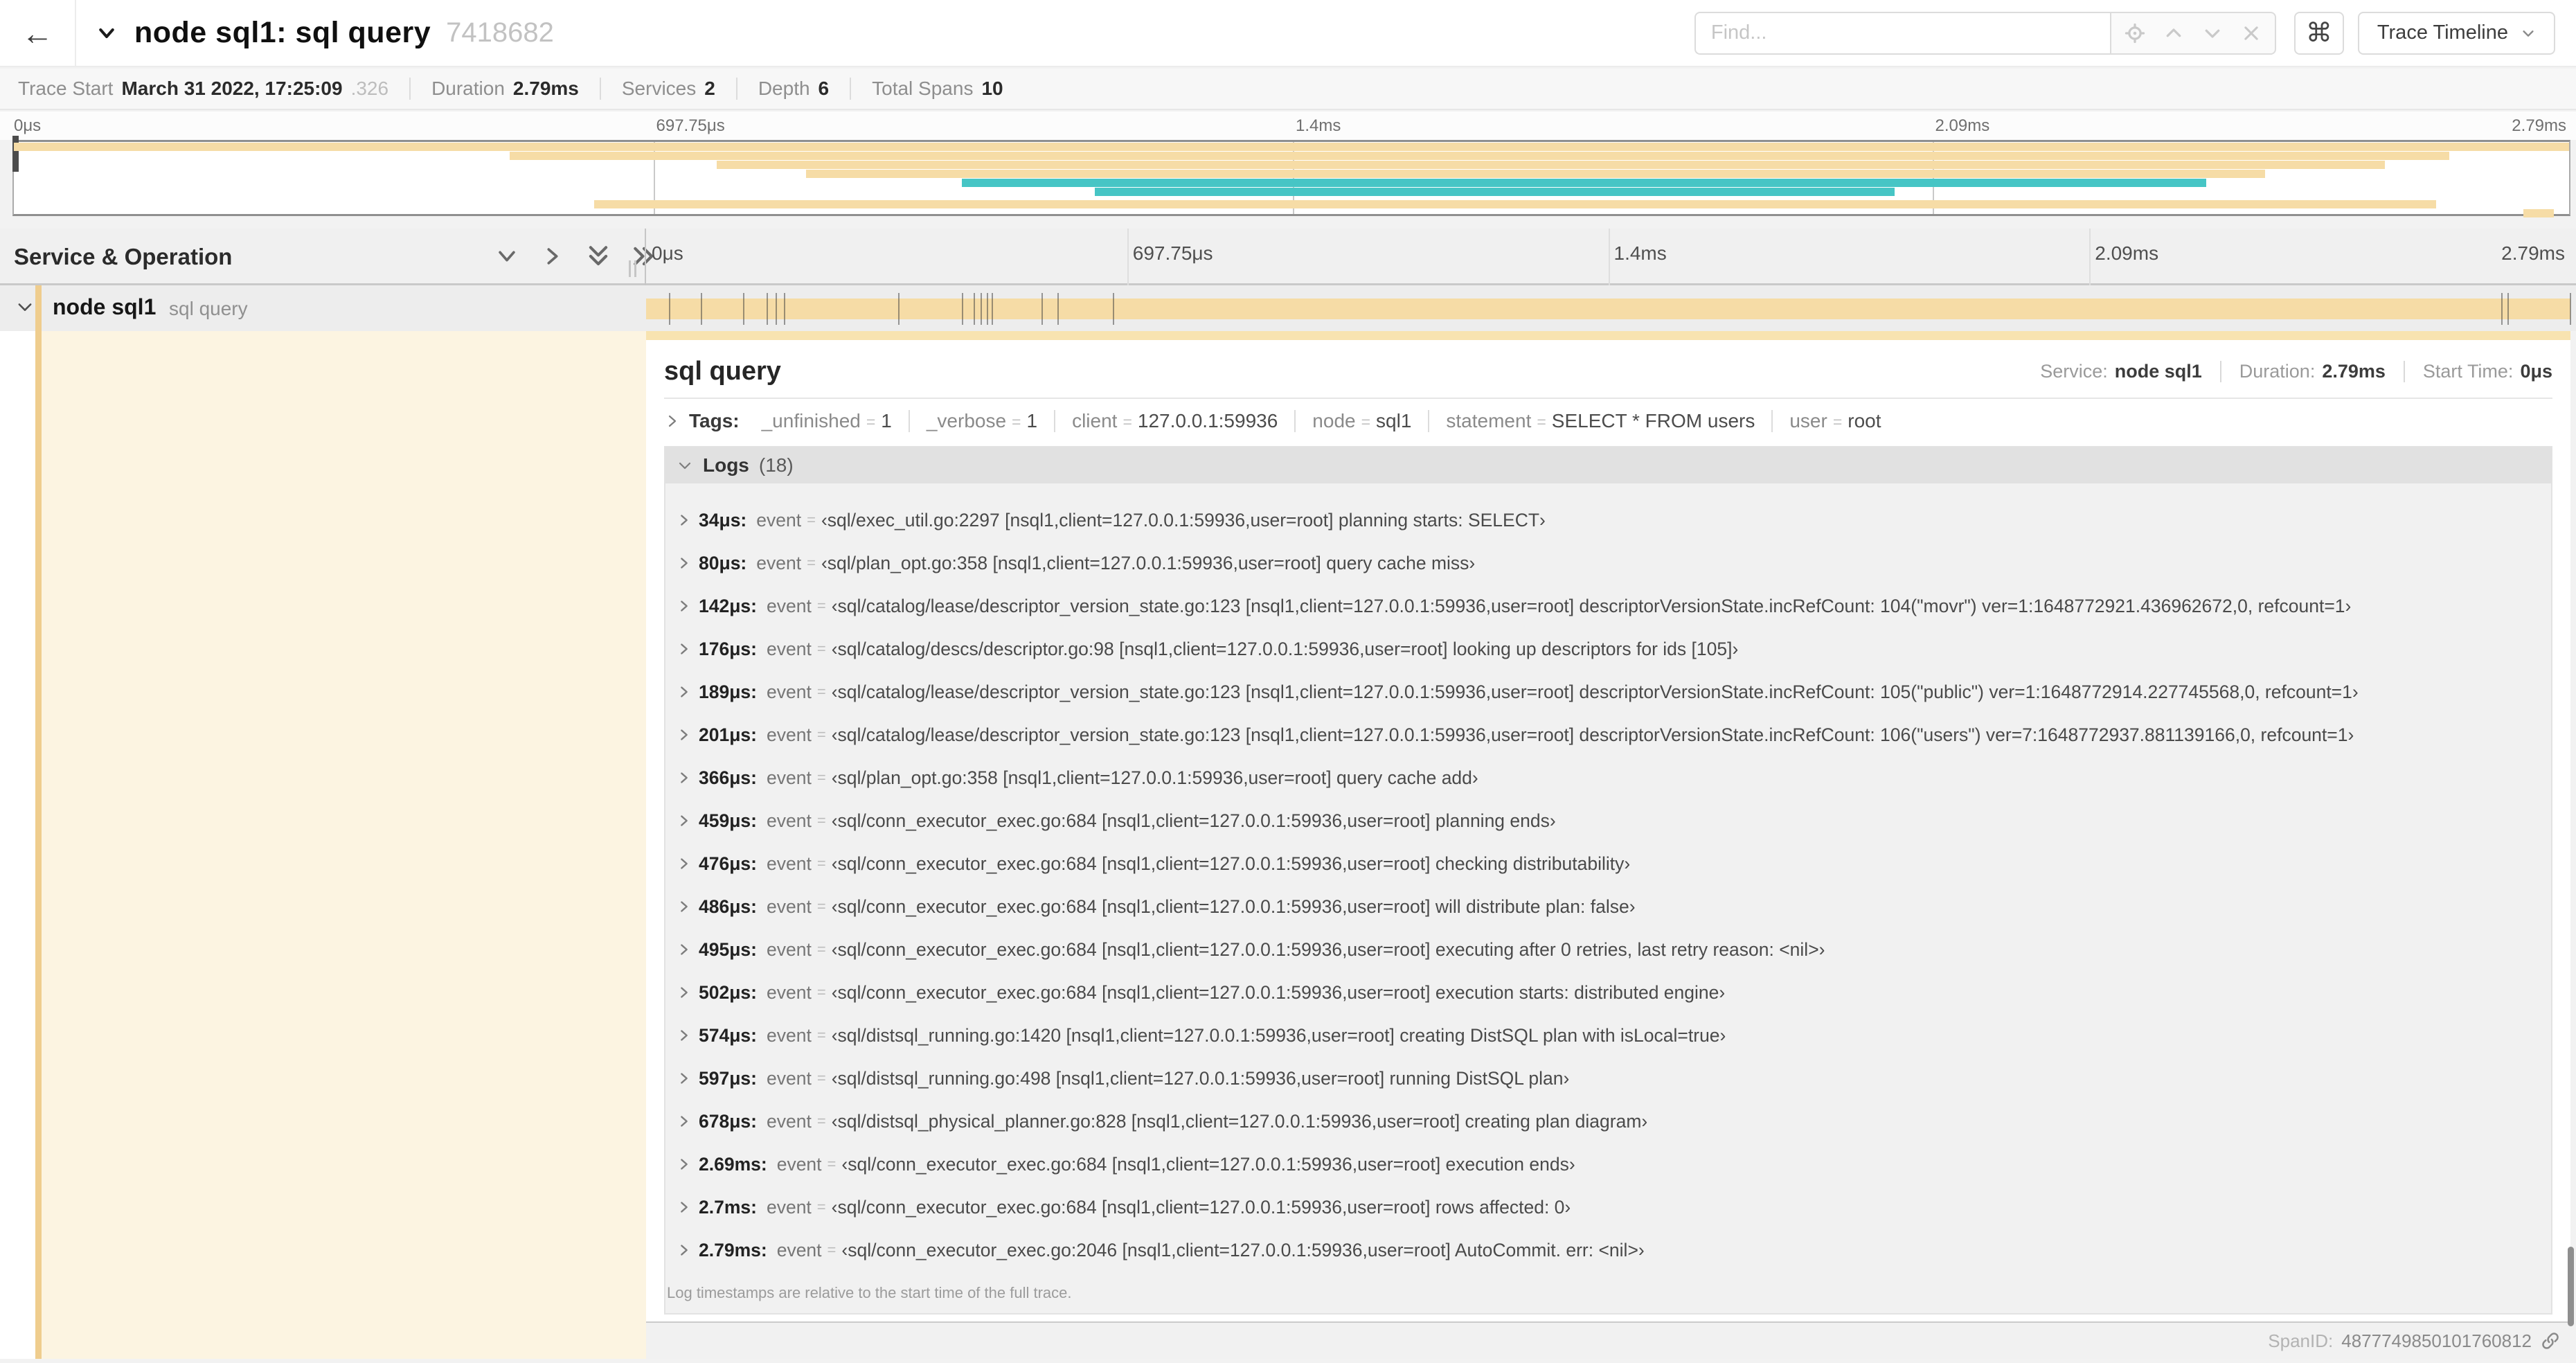 This screenshot has width=2576, height=1363. Describe the element at coordinates (714, 421) in the screenshot. I see `tags-label: Tags:` at that location.